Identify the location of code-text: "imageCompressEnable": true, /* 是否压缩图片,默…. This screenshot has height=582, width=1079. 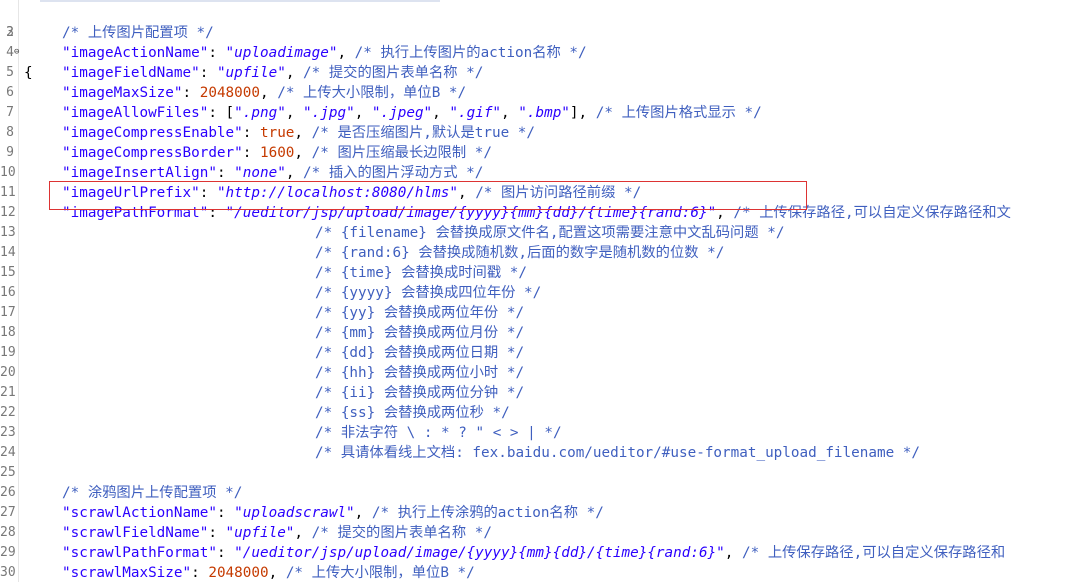
(298, 133).